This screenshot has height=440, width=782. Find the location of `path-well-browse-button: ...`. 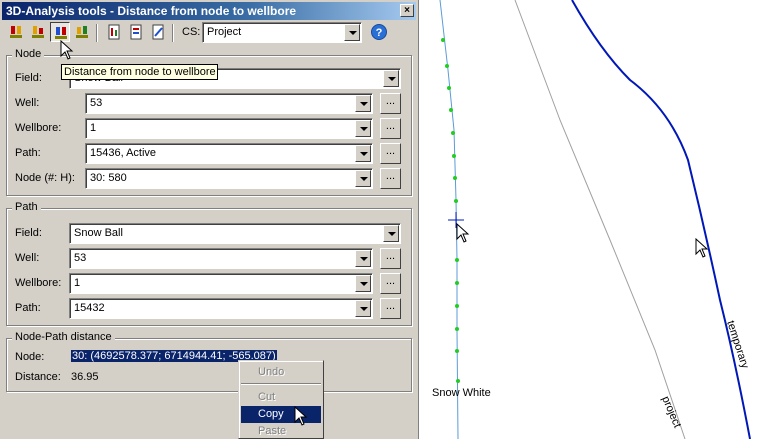

path-well-browse-button: ... is located at coordinates (390, 258).